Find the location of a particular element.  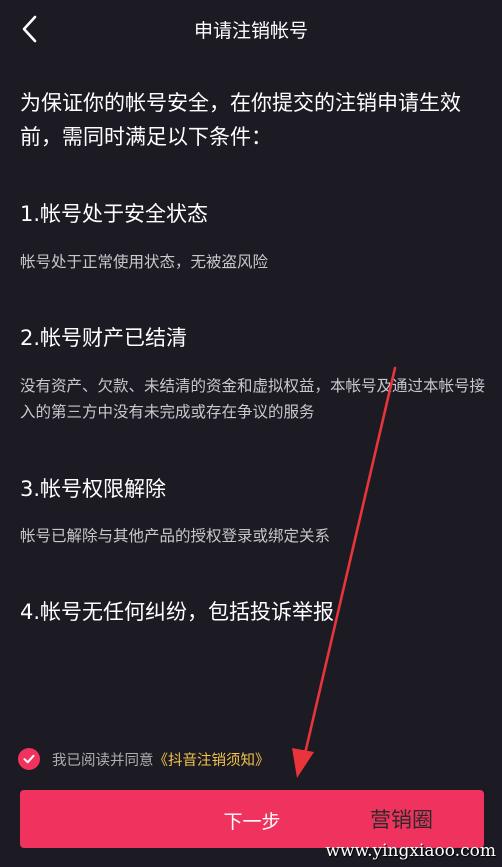

agreement-row: 我已阅读并同意 《抖音注销须知》 is located at coordinates (144, 759).